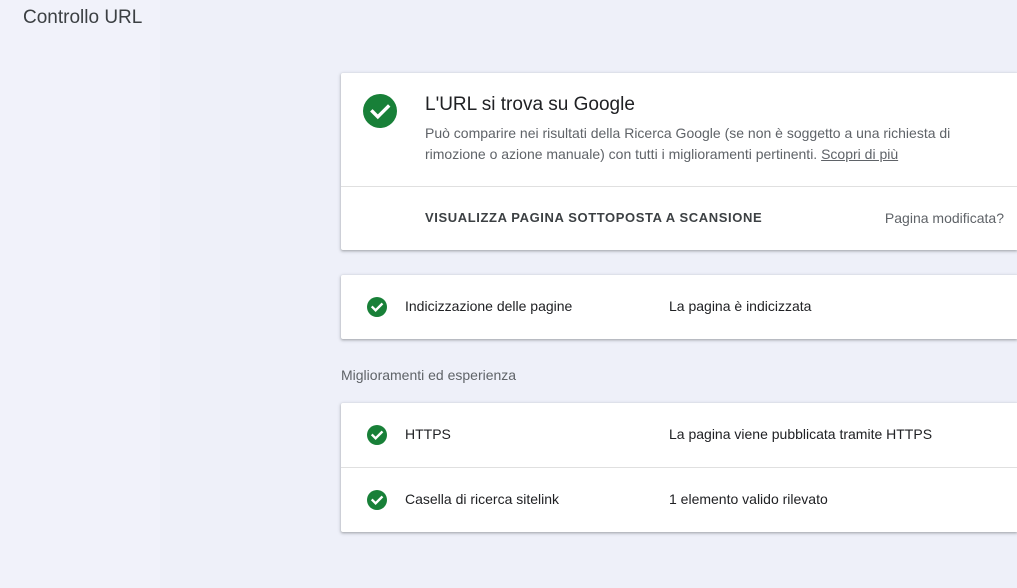 The width and height of the screenshot is (1017, 588). Describe the element at coordinates (489, 306) in the screenshot. I see `indexing-label: Indicizzazione delle pagine` at that location.